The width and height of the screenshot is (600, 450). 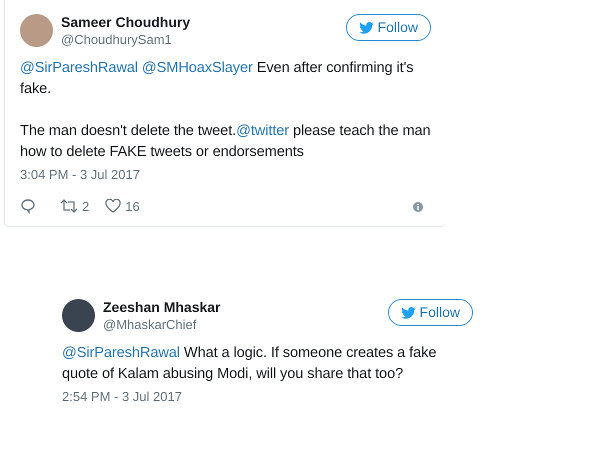 I want to click on retweet-count: 2, so click(x=86, y=207).